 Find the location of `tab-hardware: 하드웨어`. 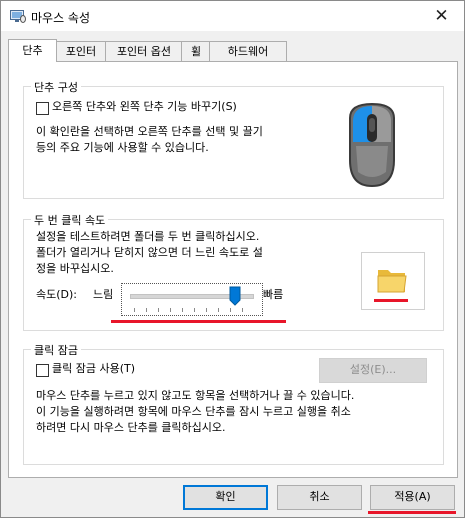

tab-hardware: 하드웨어 is located at coordinates (248, 51).